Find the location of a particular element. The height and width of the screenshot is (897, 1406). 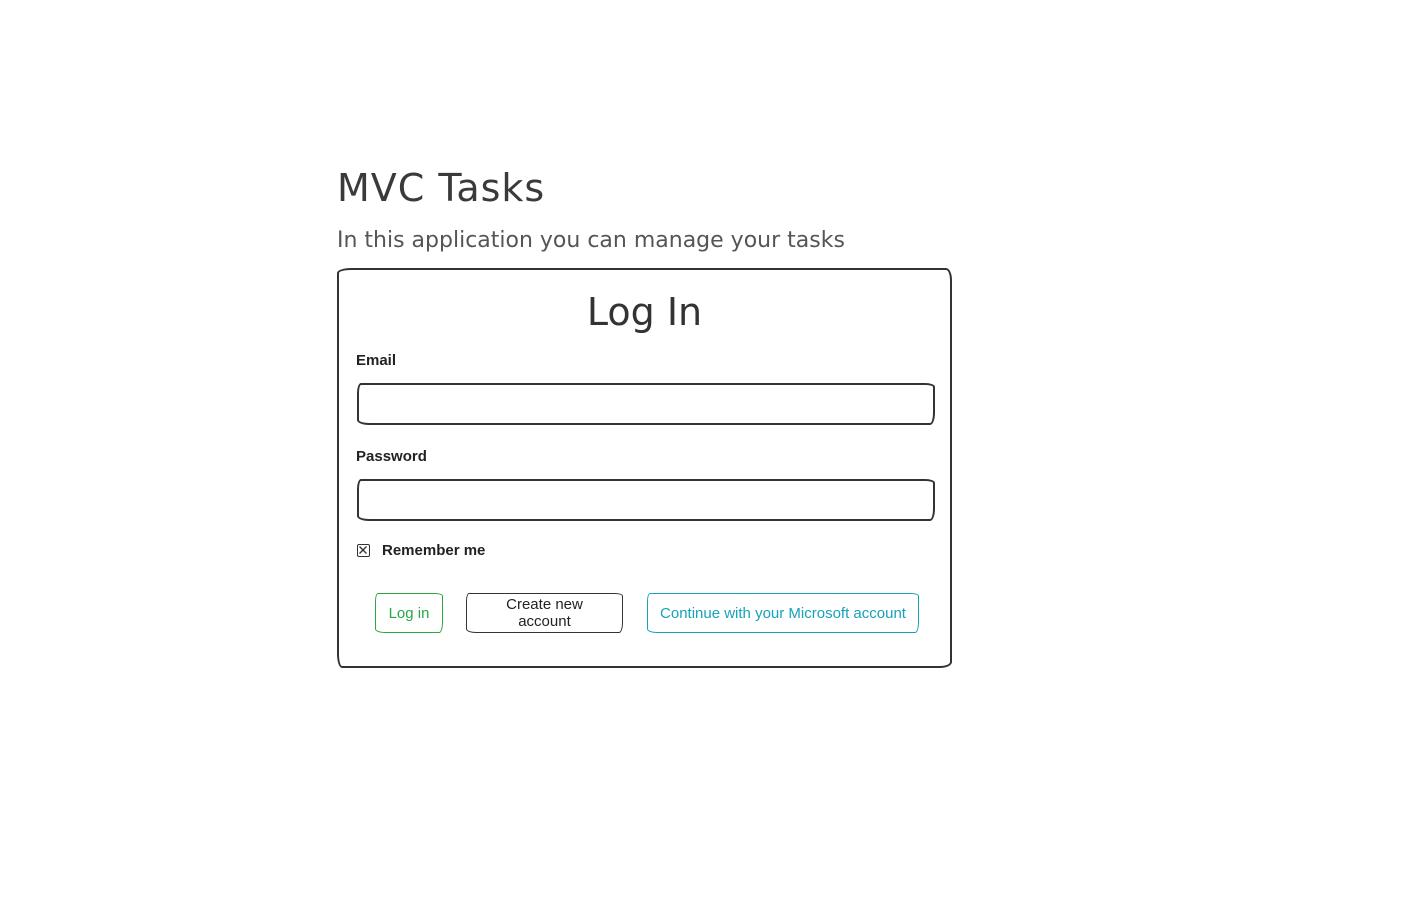

login-button: Log in is located at coordinates (409, 613).